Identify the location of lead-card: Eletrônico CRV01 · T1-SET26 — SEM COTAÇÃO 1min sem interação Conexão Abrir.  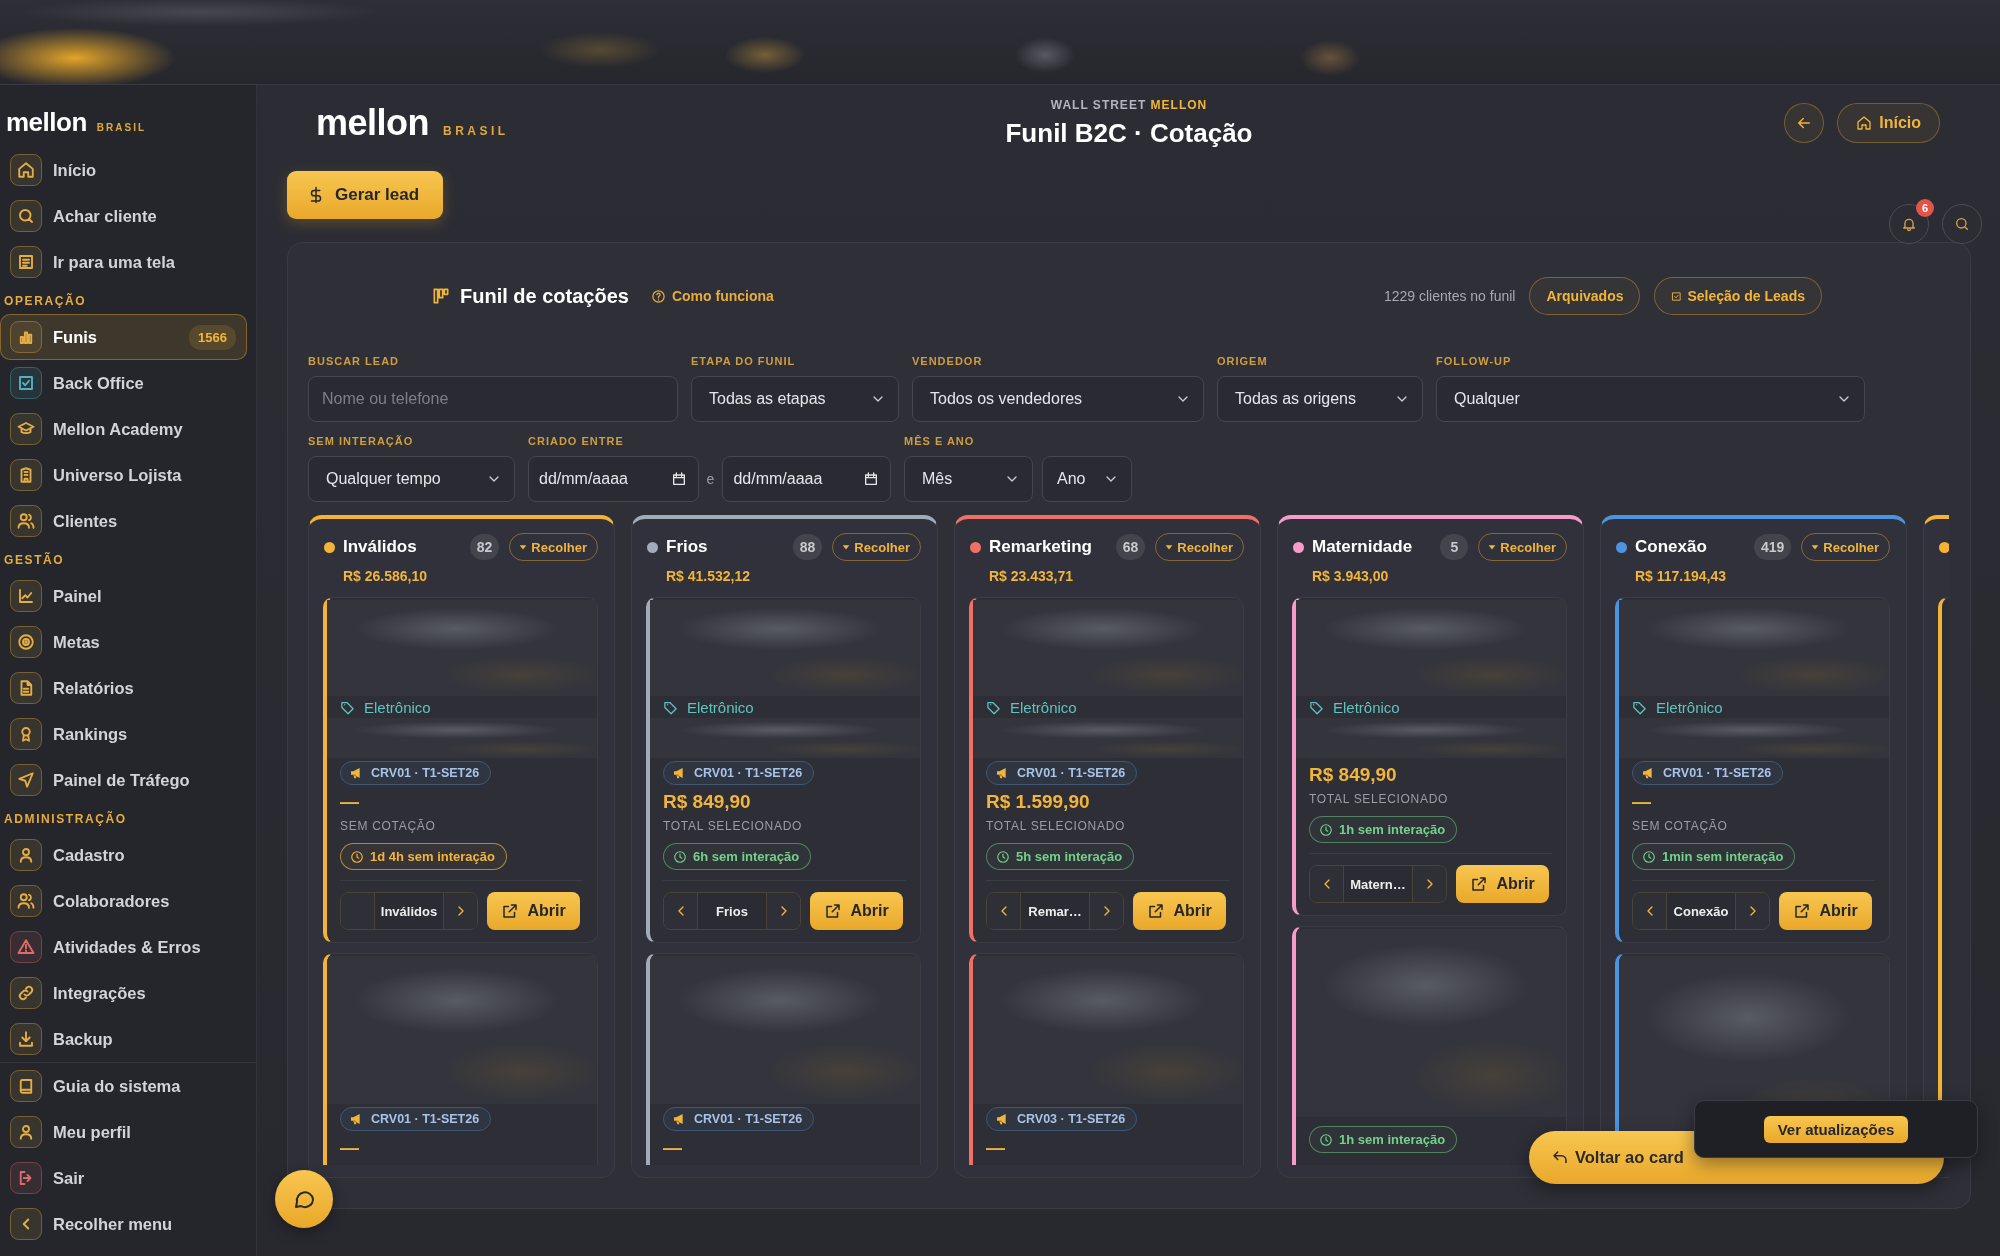
(1752, 770).